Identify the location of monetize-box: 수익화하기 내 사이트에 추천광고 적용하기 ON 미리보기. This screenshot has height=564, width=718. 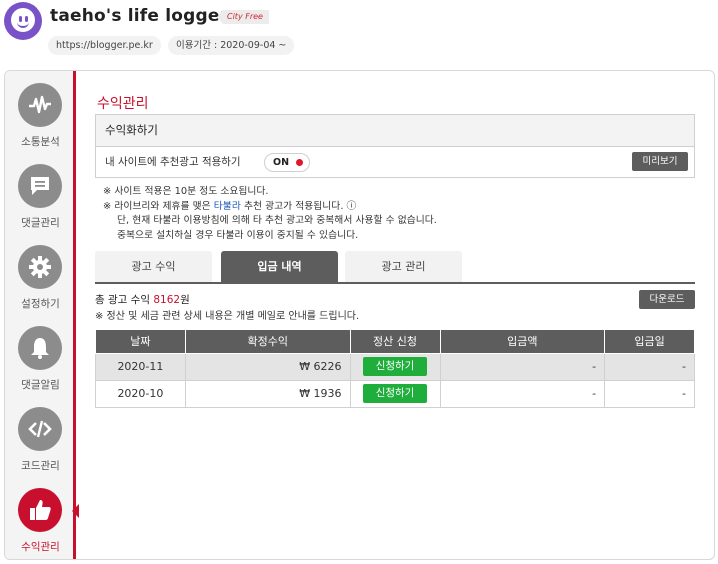
(395, 146).